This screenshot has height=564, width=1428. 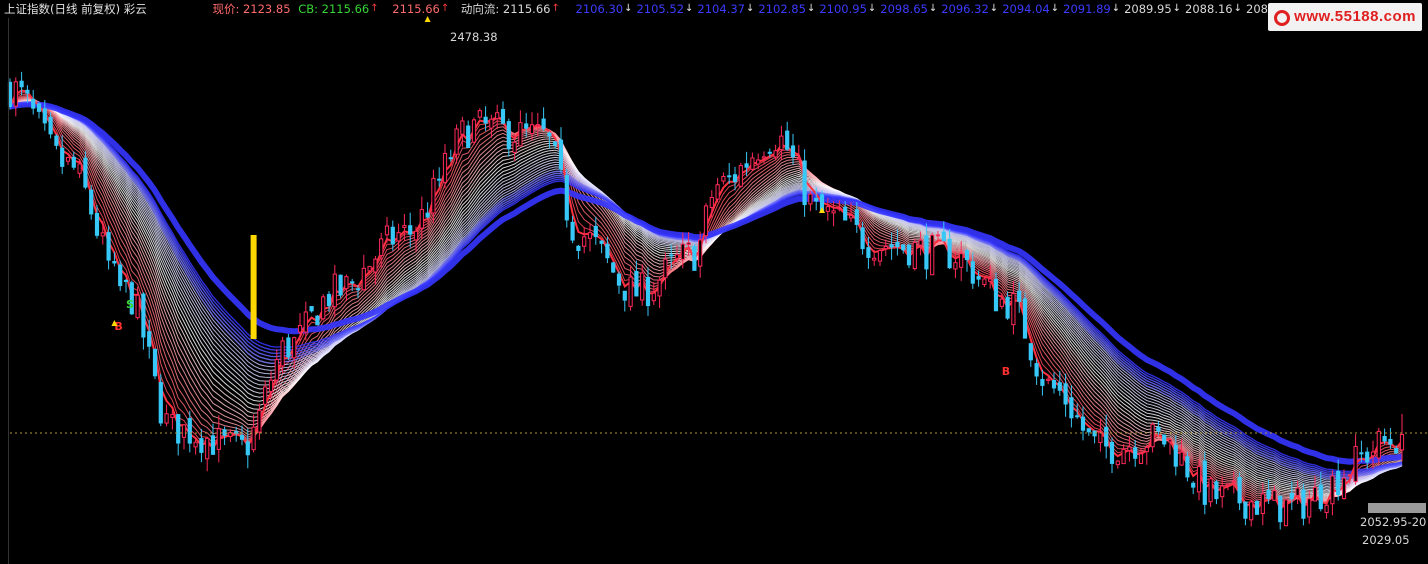 I want to click on left-axis, so click(x=4, y=291).